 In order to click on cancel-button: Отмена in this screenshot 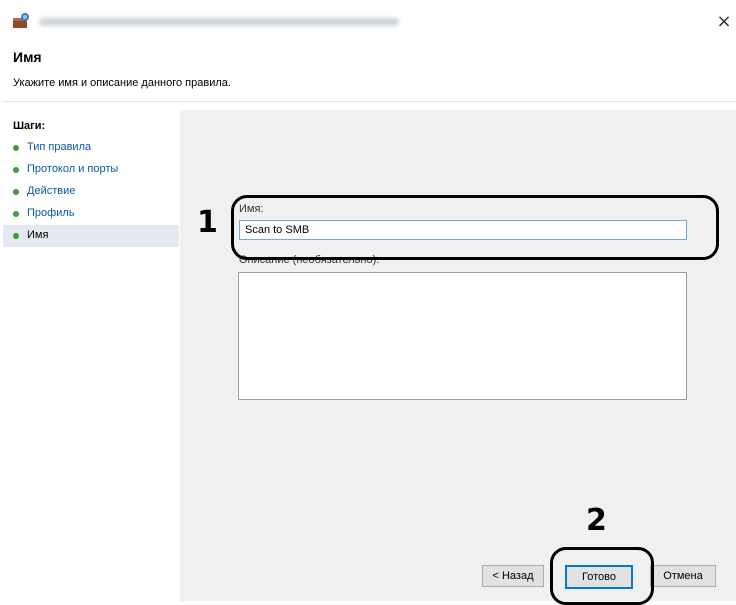, I will do `click(683, 576)`.